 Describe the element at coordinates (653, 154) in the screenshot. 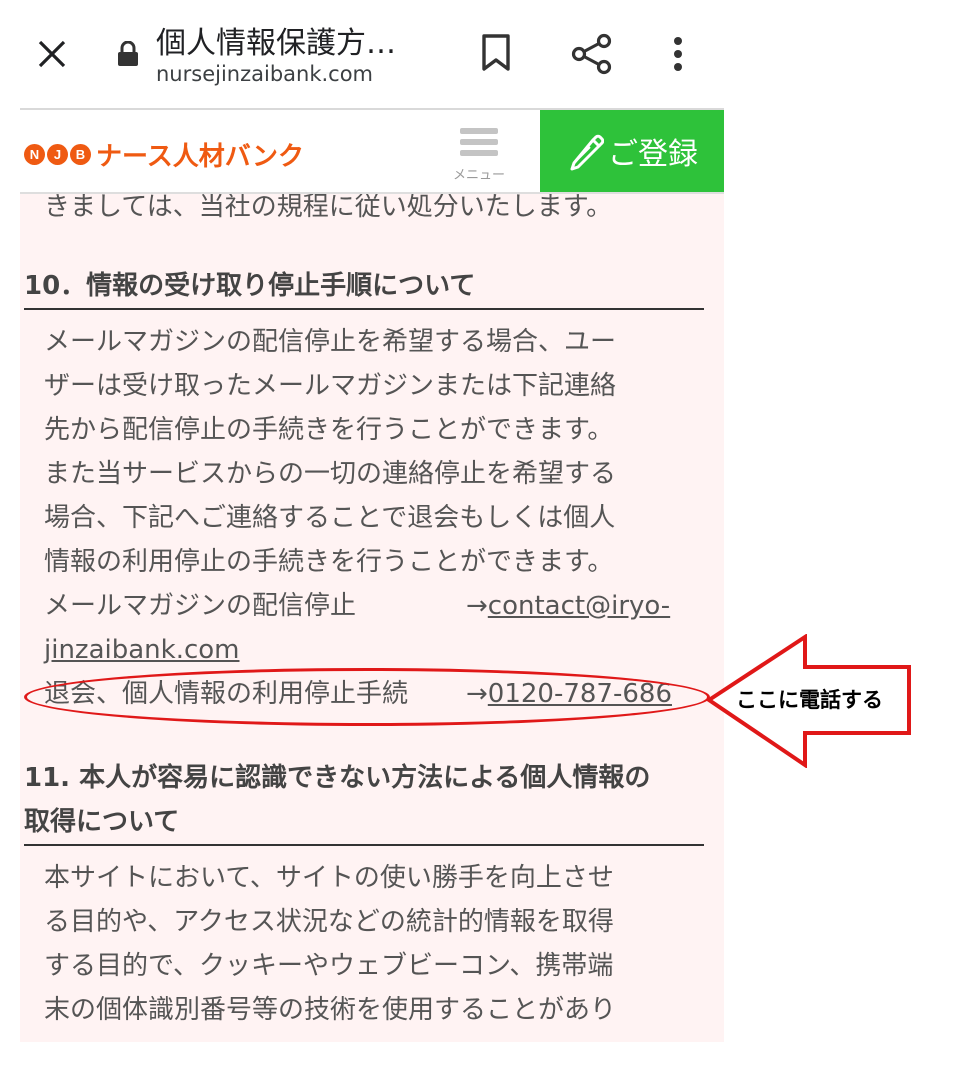

I see `register-label: ご登録` at that location.